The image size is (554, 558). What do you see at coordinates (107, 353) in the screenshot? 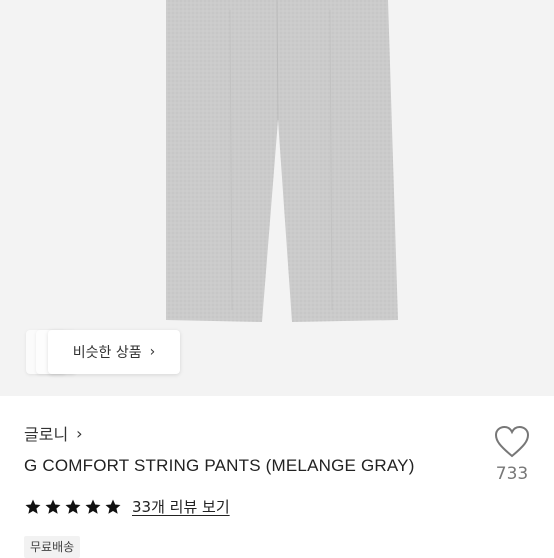
I see `similar-products-label: 비슷한 상품` at bounding box center [107, 353].